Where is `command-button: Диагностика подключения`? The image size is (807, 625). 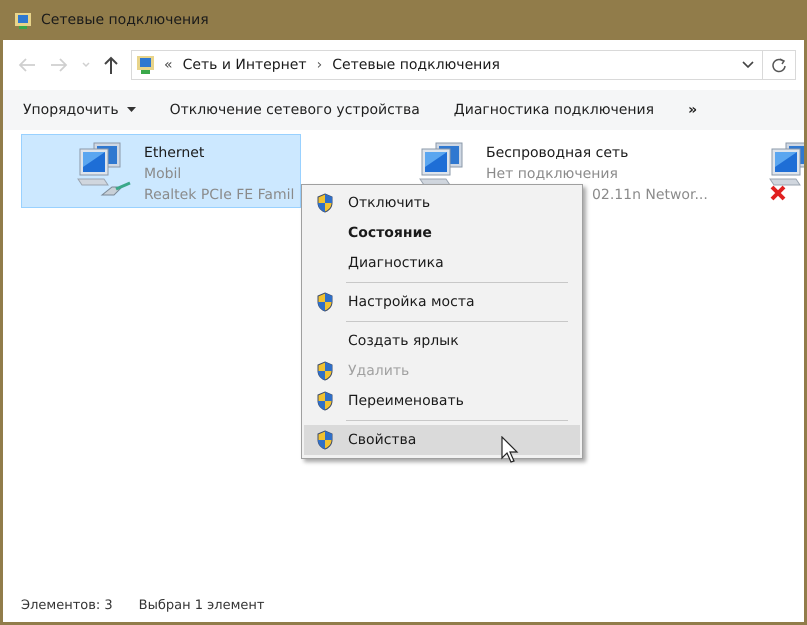
command-button: Диагностика подключения is located at coordinates (554, 110).